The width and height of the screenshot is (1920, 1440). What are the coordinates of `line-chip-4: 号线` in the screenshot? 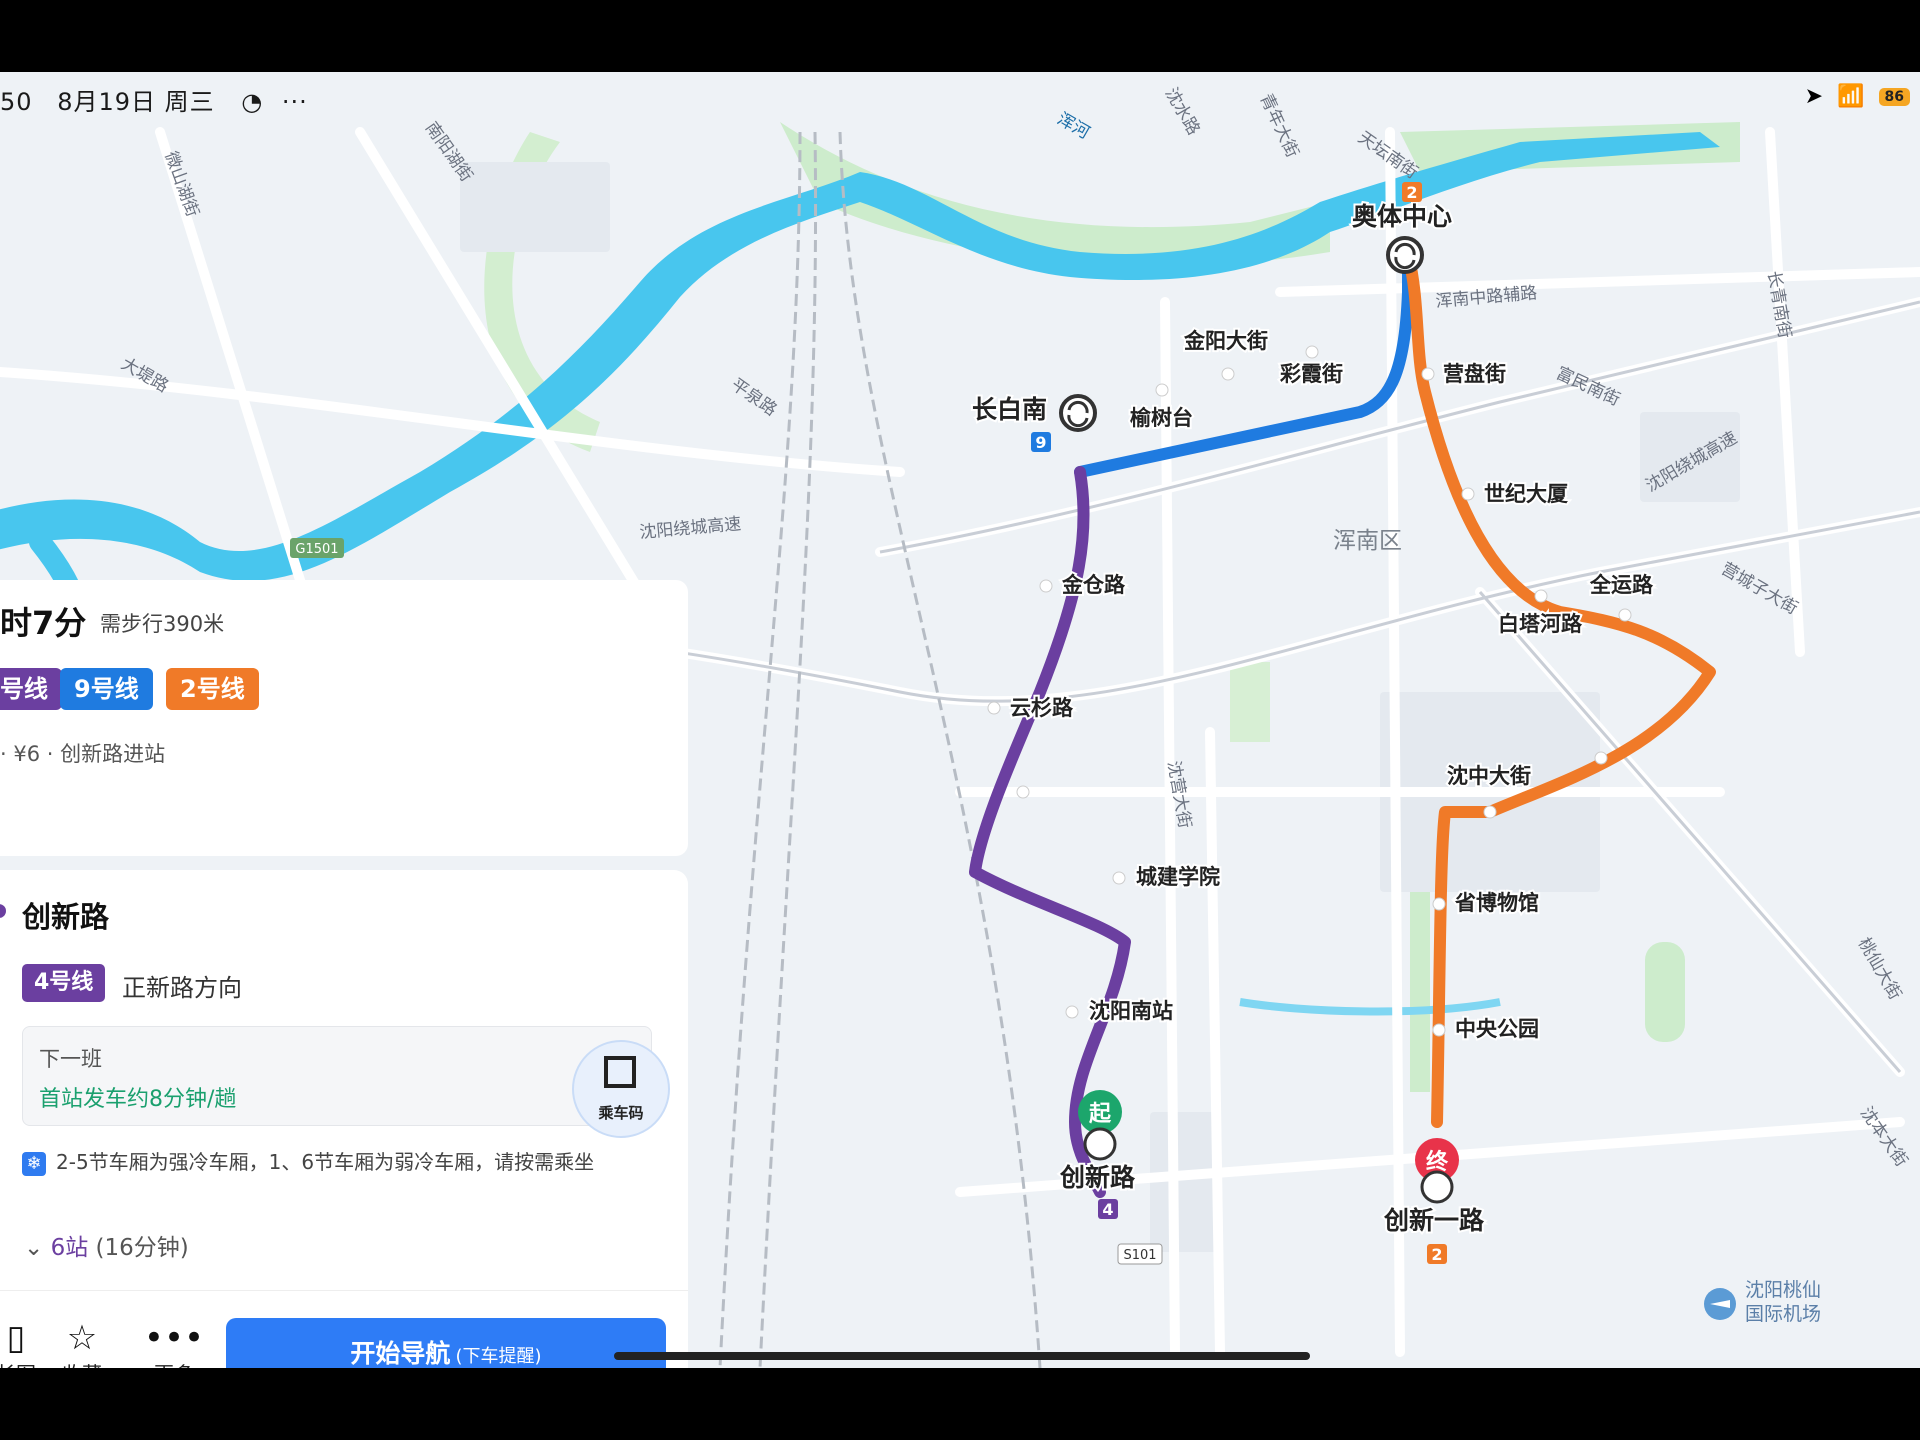 It's located at (31, 689).